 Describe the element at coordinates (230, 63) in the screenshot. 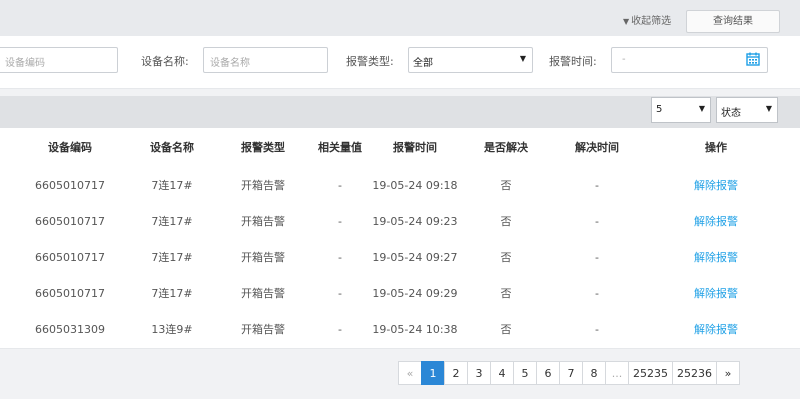

I see `device-name-placeholder: 设备名称` at that location.